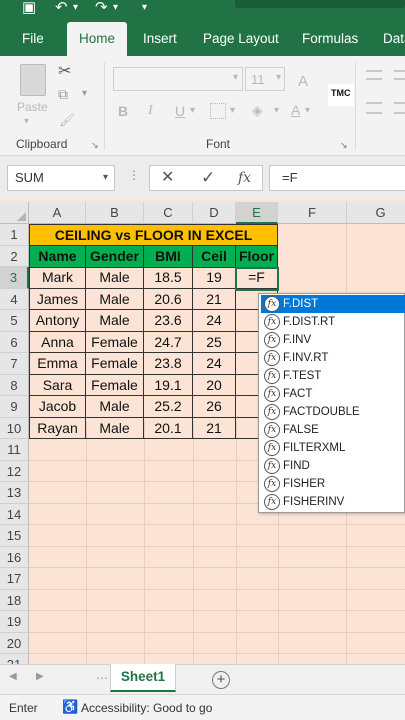  I want to click on underline-dropdown-icon: ▾, so click(192, 110).